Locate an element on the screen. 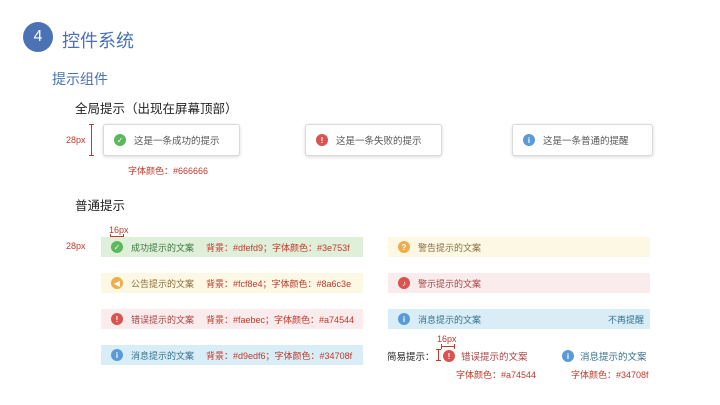 This screenshot has width=720, height=405. toast-text: 这是一条成功的提示 is located at coordinates (177, 141).